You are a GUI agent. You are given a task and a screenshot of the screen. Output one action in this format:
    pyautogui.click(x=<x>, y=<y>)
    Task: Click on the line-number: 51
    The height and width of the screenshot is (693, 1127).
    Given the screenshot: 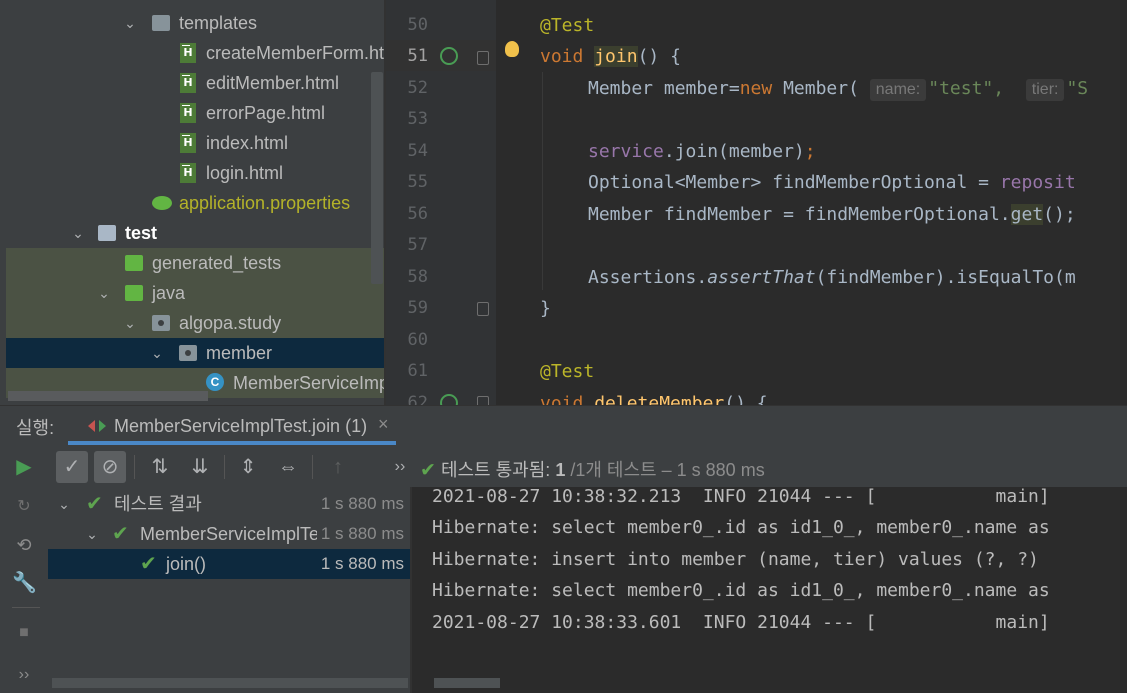 What is the action you would take?
    pyautogui.click(x=417, y=56)
    